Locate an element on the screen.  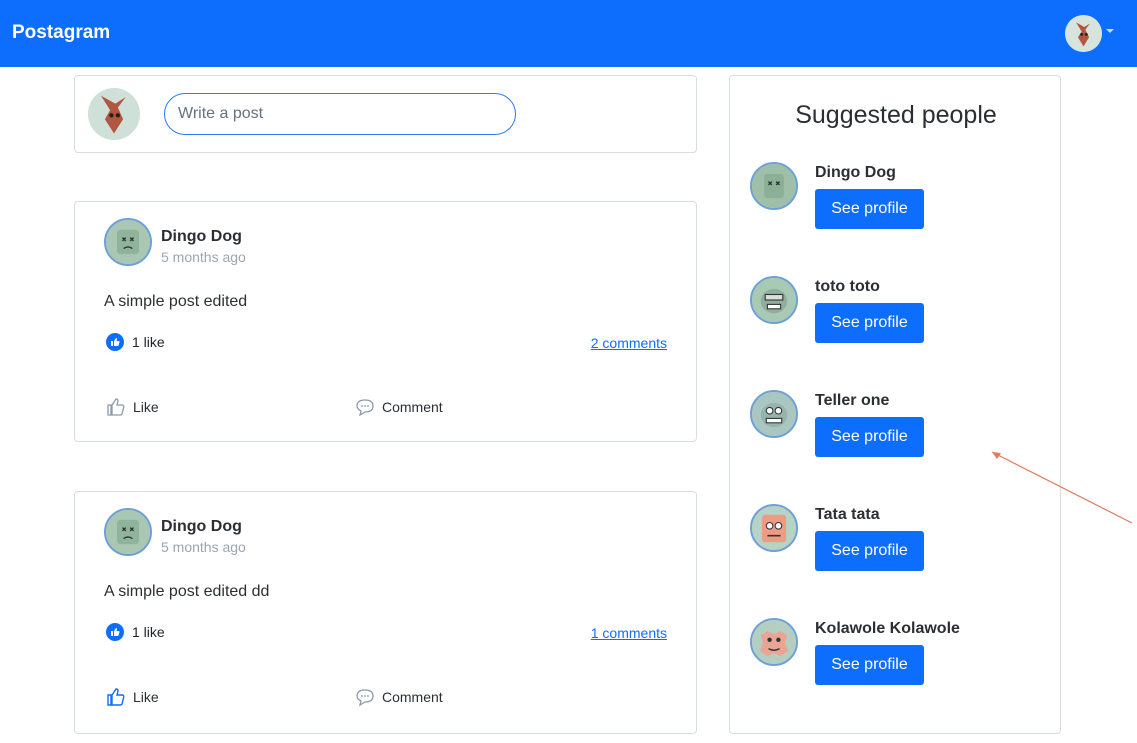
person-name: Kolawole Kolawole is located at coordinates (887, 629).